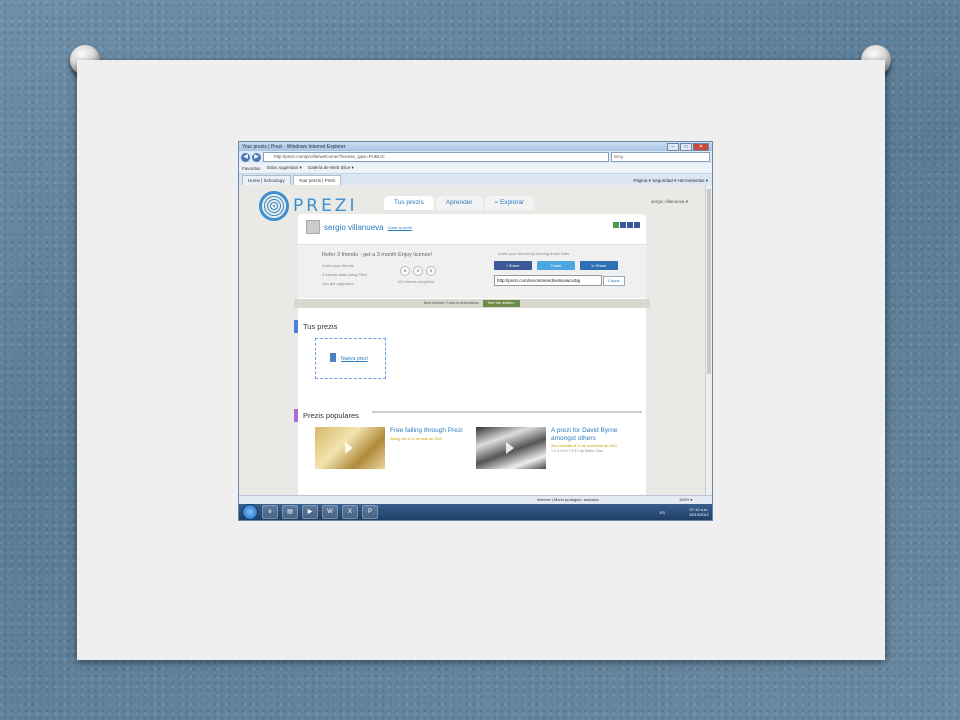 The height and width of the screenshot is (720, 960). I want to click on prezi-logo-text: PREZI, so click(325, 206).